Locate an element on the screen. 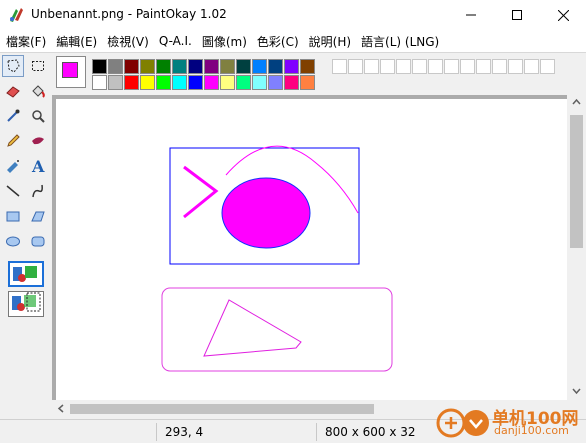 This screenshot has width=586, height=443. menu-colors: 色彩(C) is located at coordinates (277, 41).